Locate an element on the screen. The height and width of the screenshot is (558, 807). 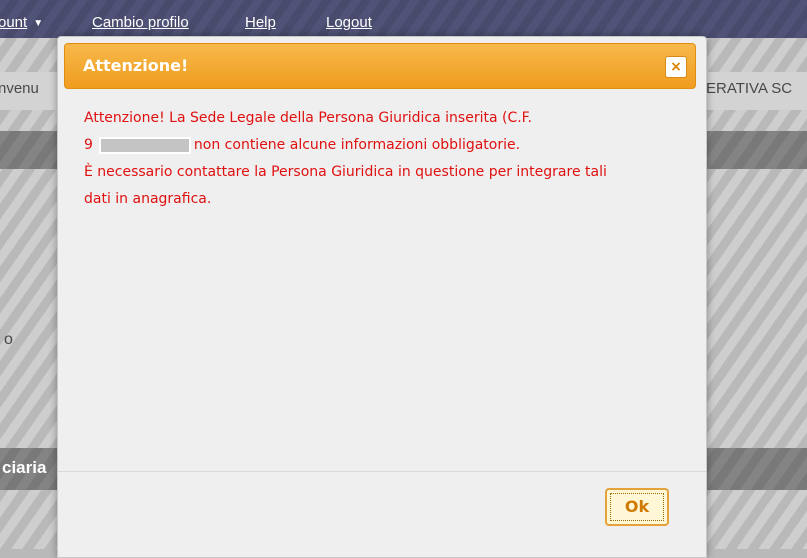
message-cf-prefix: 9 is located at coordinates (88, 145).